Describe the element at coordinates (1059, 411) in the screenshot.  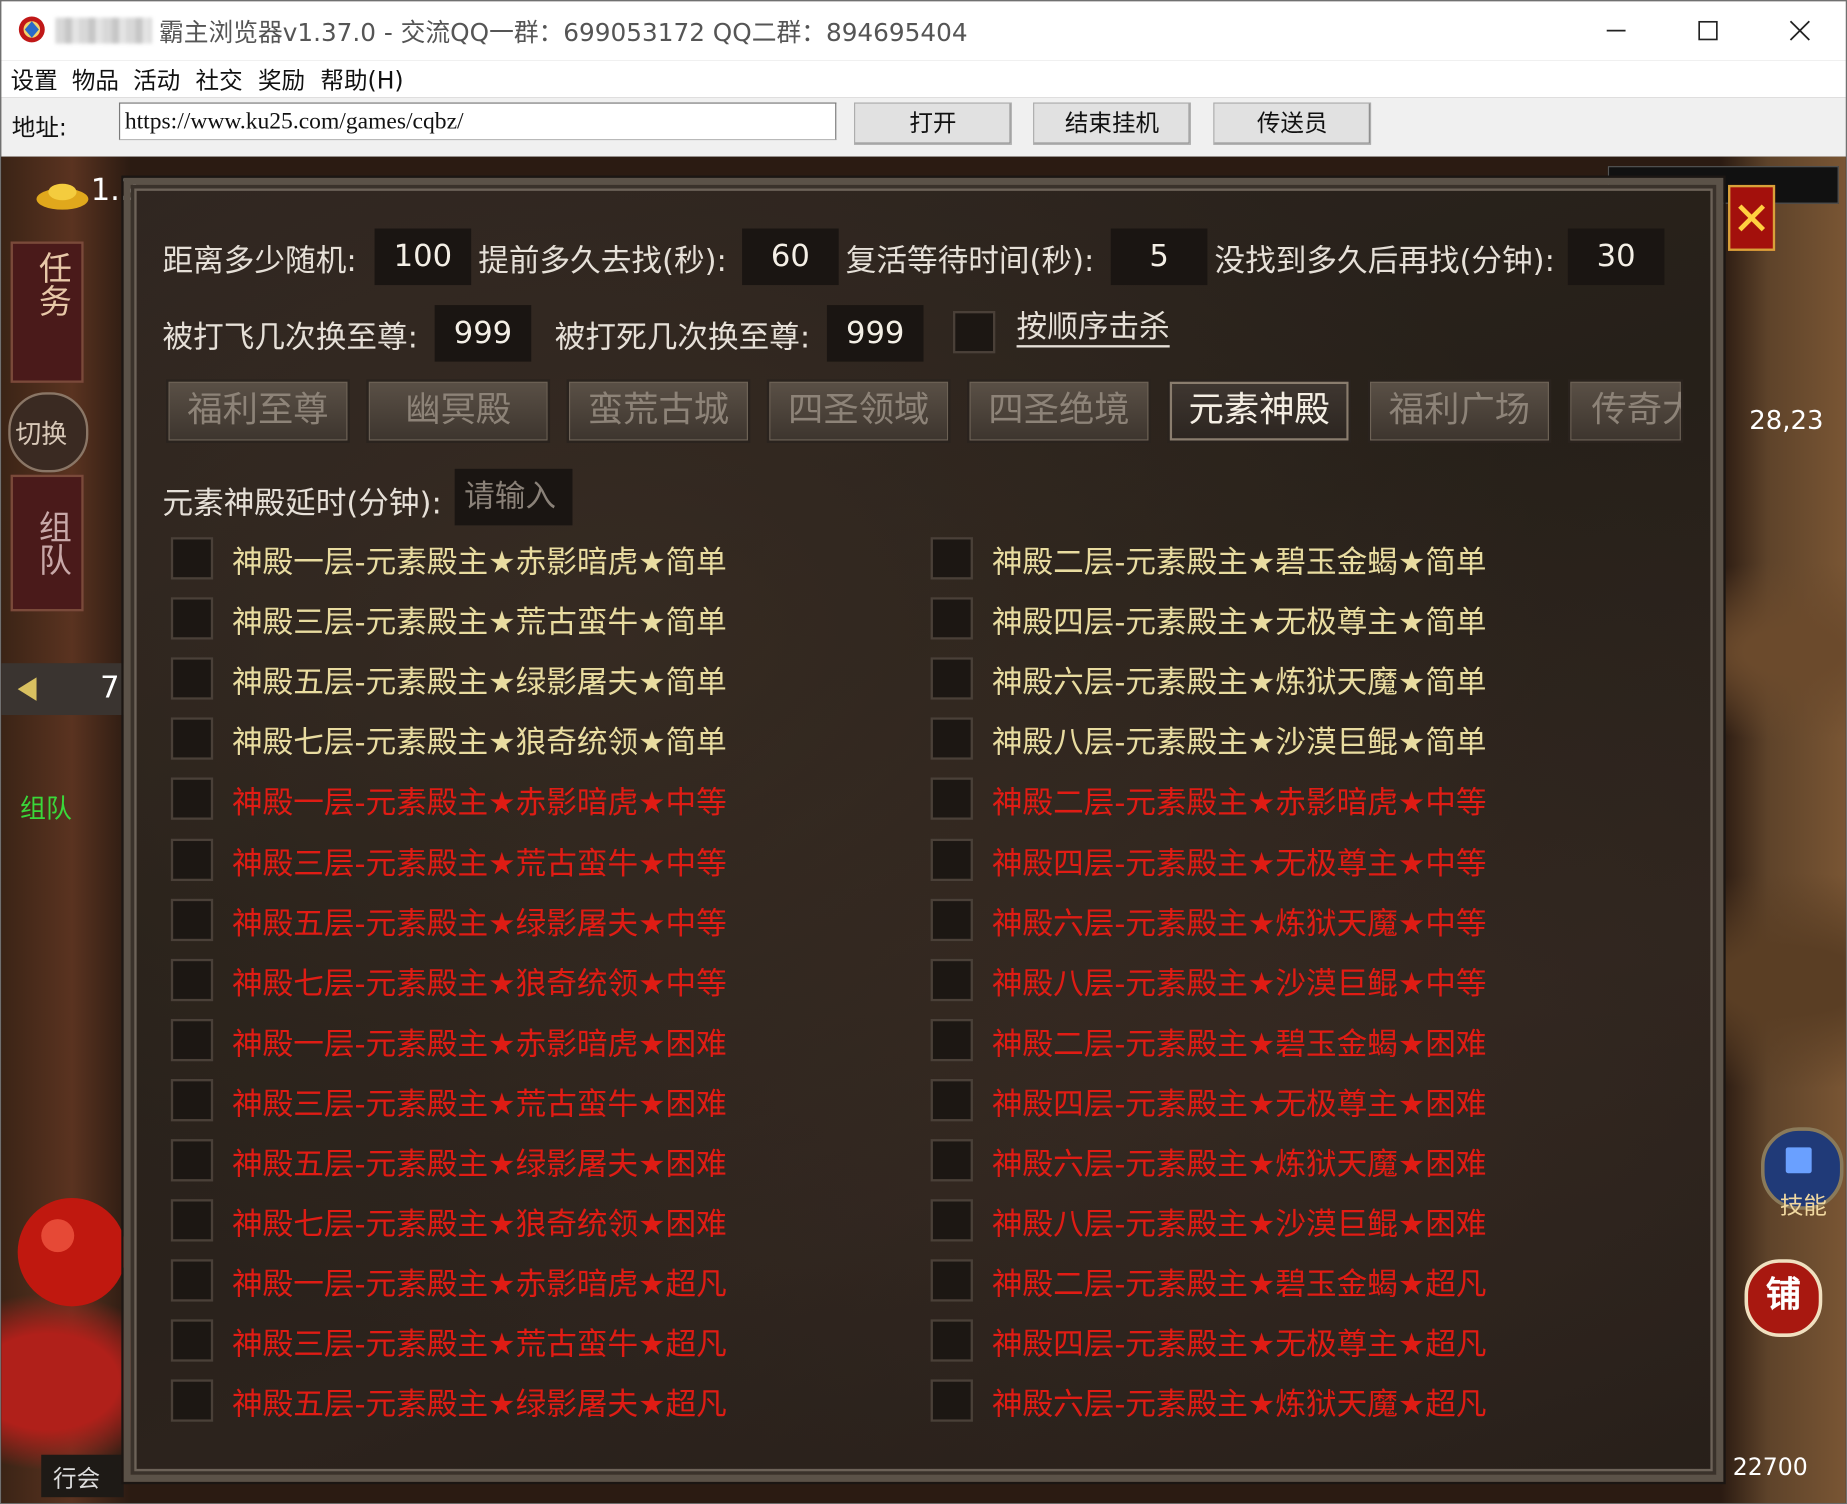
I see `tab-four-saints-abyss: 四圣绝境` at that location.